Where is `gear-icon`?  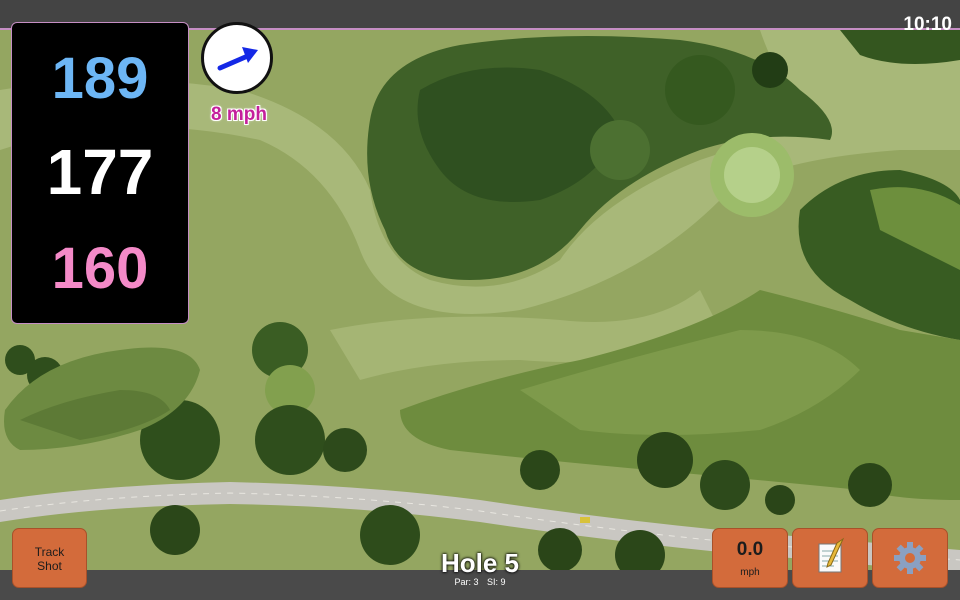 gear-icon is located at coordinates (910, 558).